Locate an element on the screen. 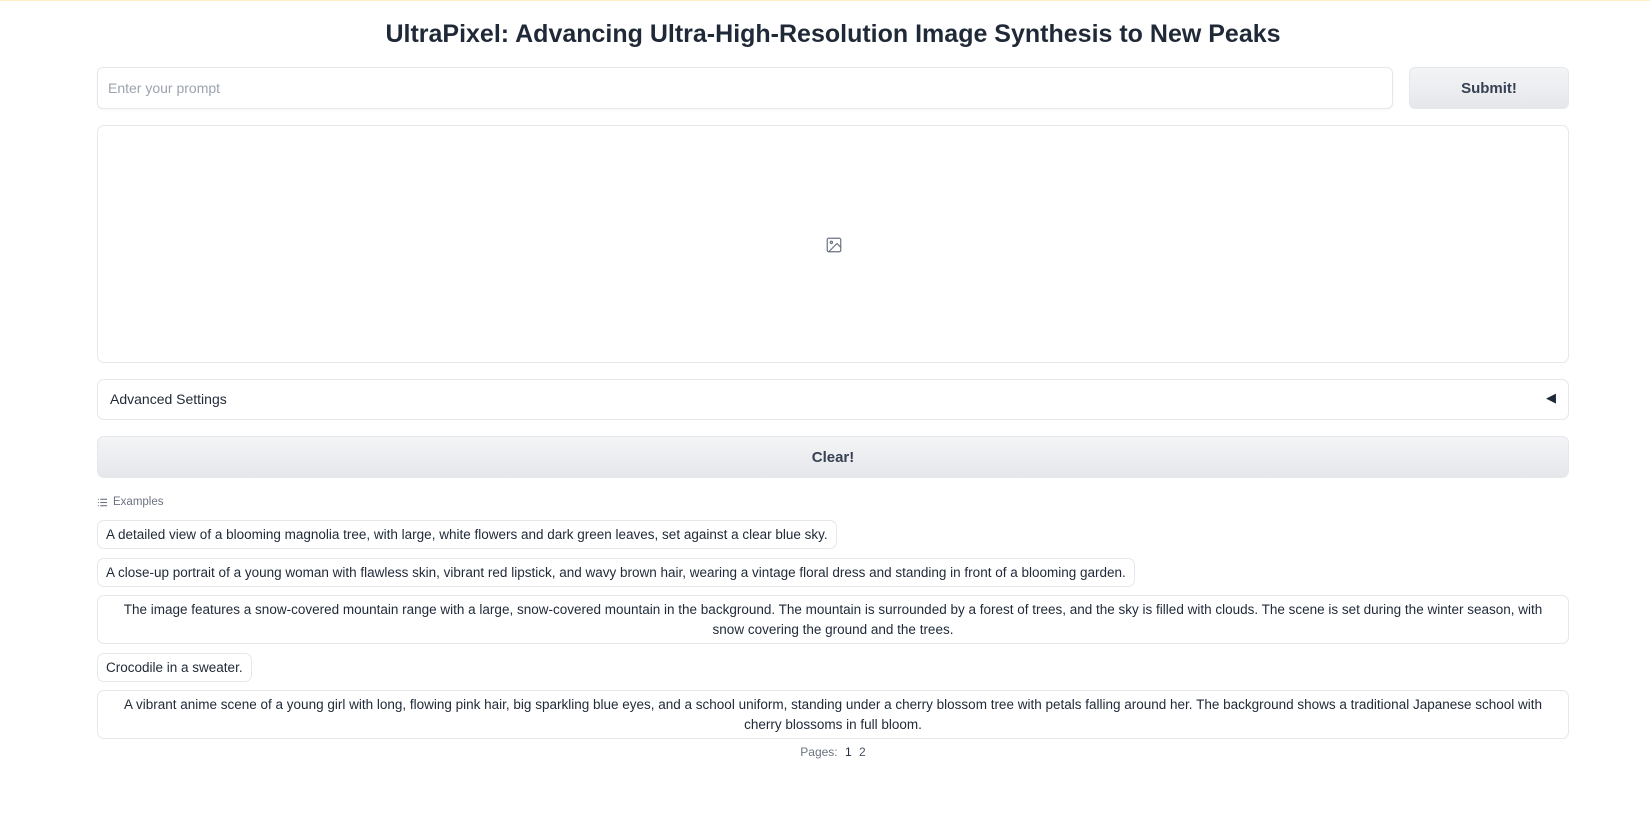 The height and width of the screenshot is (825, 1650). advanced-settings-accordion: Advanced Settings ◀ is located at coordinates (833, 399).